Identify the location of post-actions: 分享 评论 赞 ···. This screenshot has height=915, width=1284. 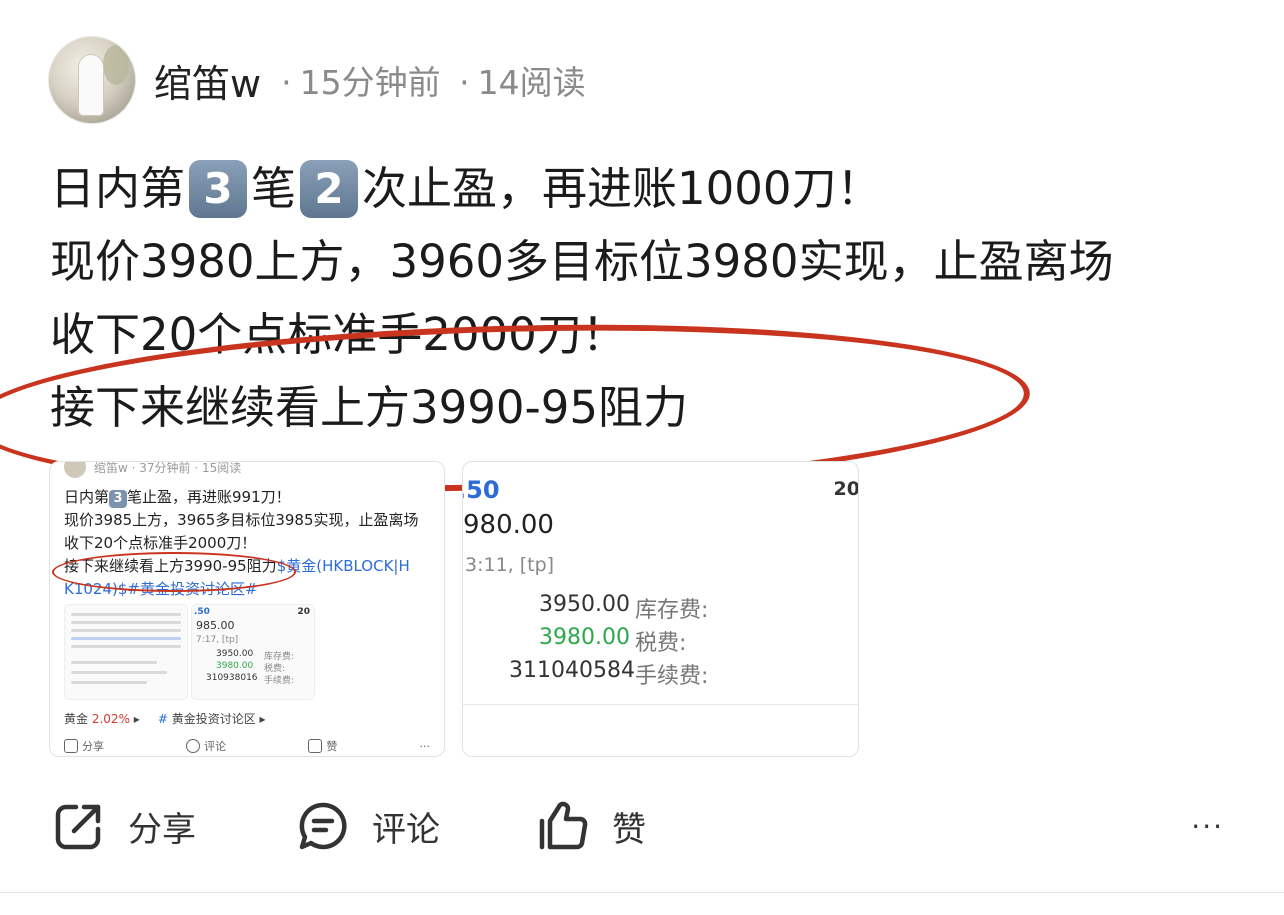
(642, 826).